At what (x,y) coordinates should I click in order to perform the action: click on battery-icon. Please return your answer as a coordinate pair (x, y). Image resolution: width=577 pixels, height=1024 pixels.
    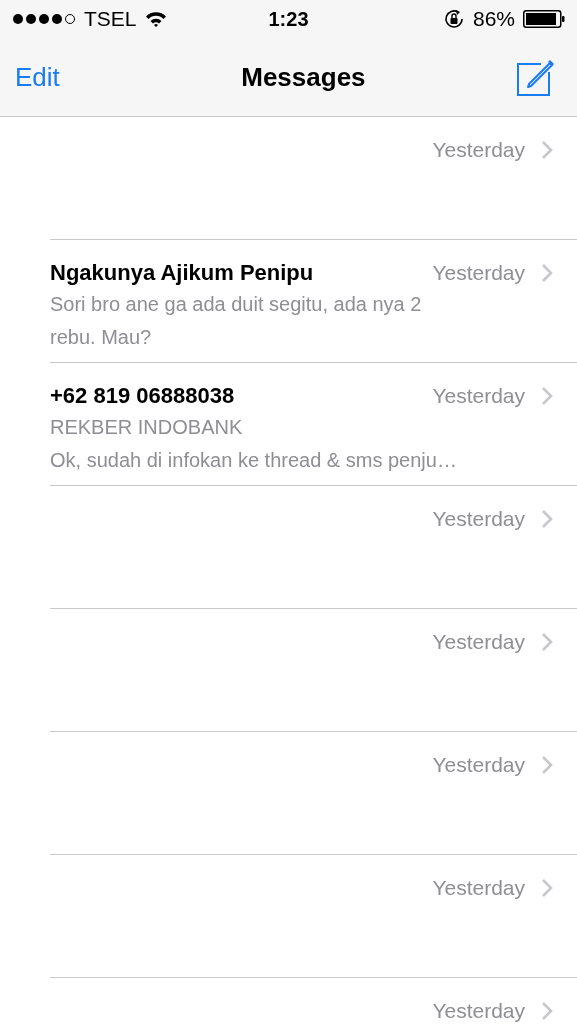
    Looking at the image, I should click on (544, 19).